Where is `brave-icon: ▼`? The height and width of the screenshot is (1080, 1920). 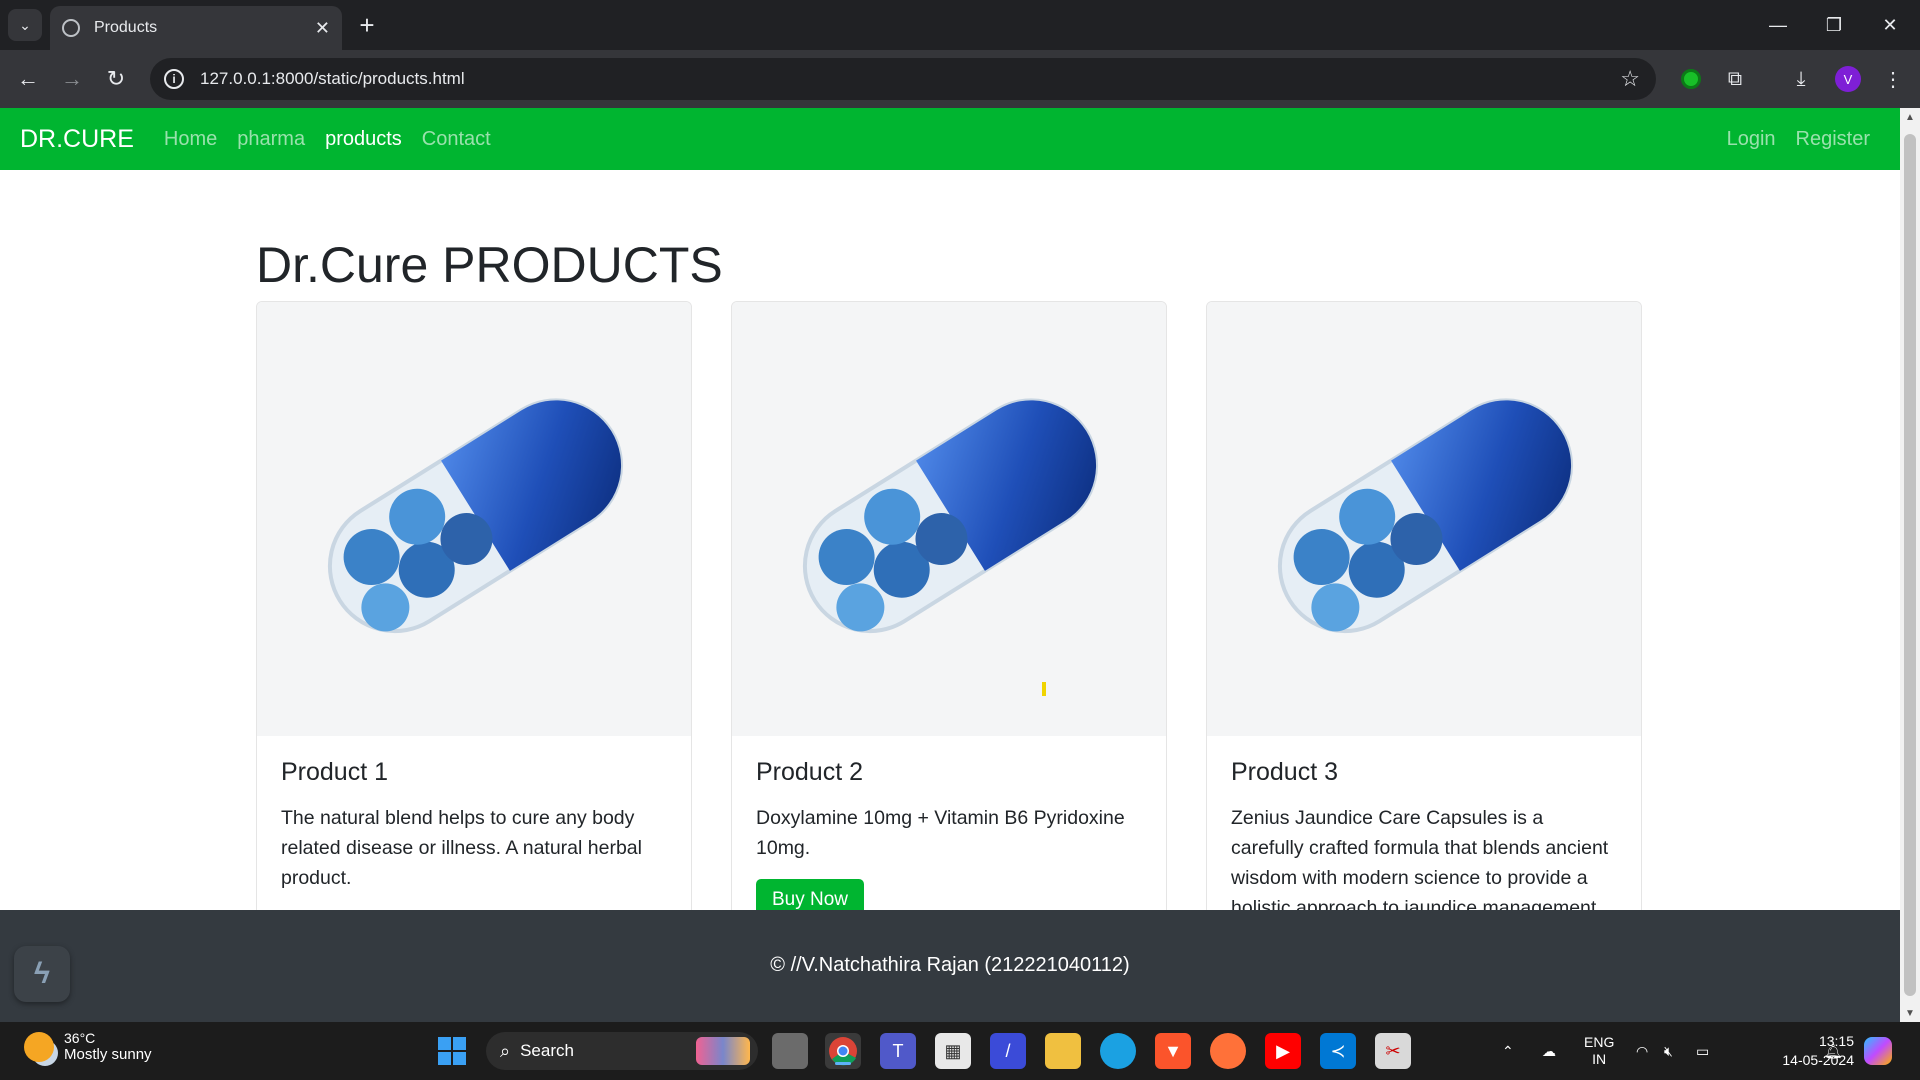
brave-icon: ▼ is located at coordinates (1173, 1051).